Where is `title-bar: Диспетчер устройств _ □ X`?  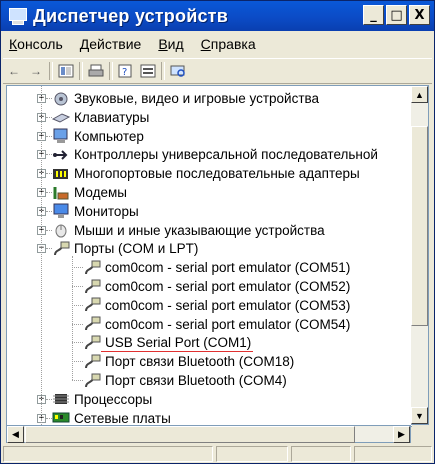 title-bar: Диспетчер устройств _ □ X is located at coordinates (217, 16).